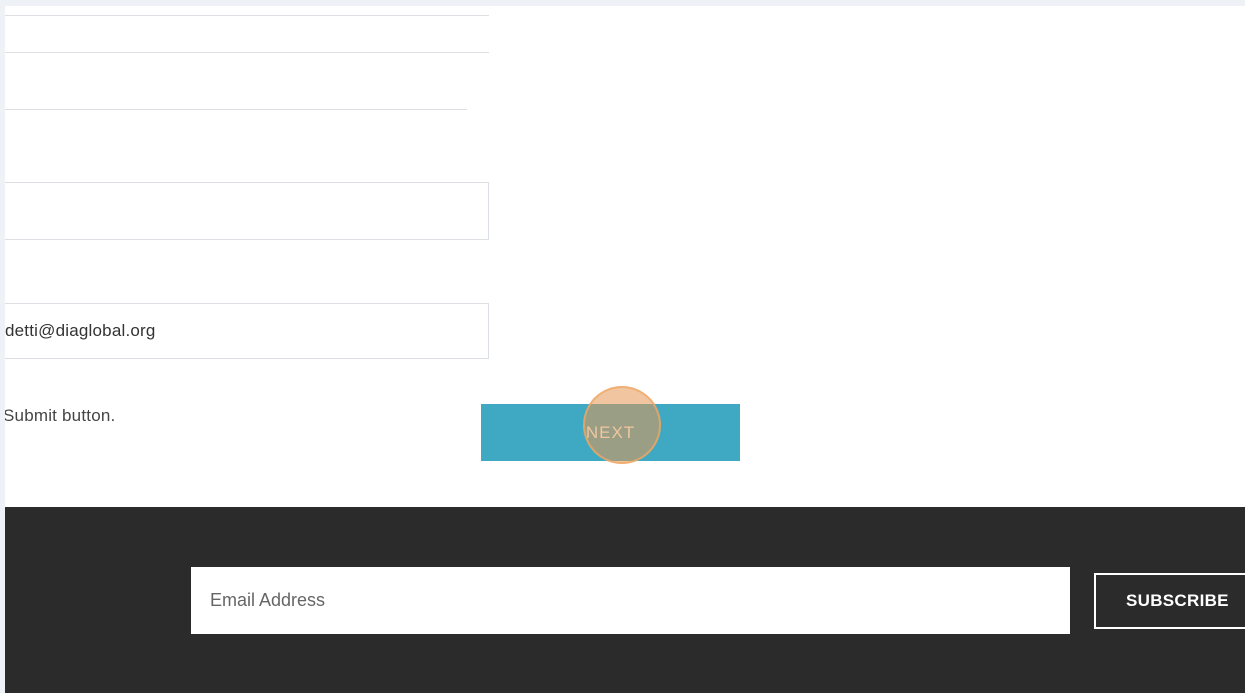  What do you see at coordinates (80, 330) in the screenshot?
I see `email-field-value: detti@diaglobal.org` at bounding box center [80, 330].